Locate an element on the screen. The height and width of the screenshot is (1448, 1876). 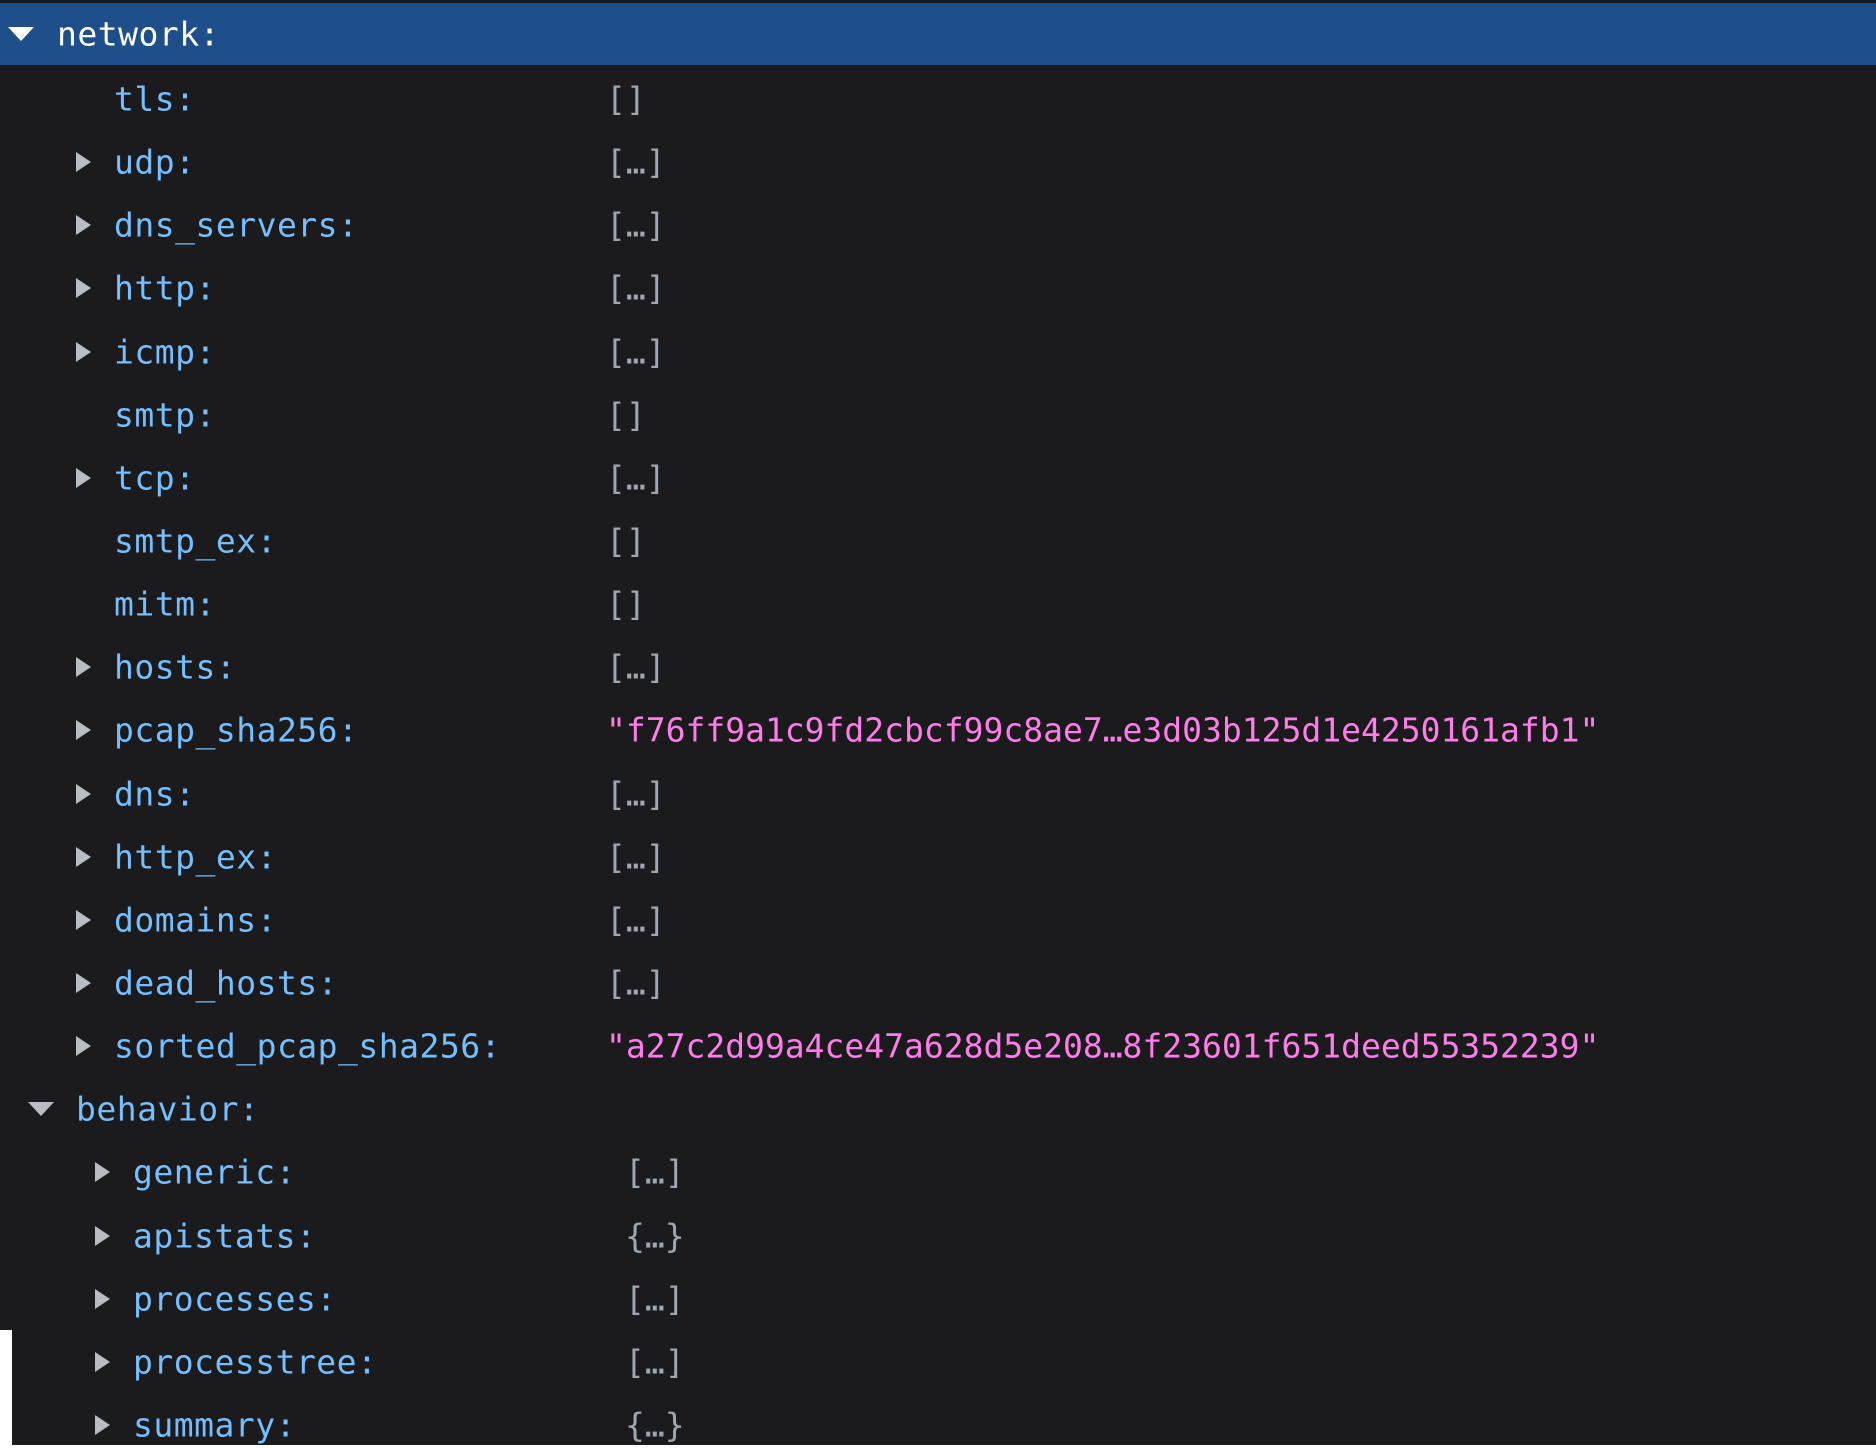
tree-row-dns-servers: dns_servers: […] is located at coordinates (938, 224).